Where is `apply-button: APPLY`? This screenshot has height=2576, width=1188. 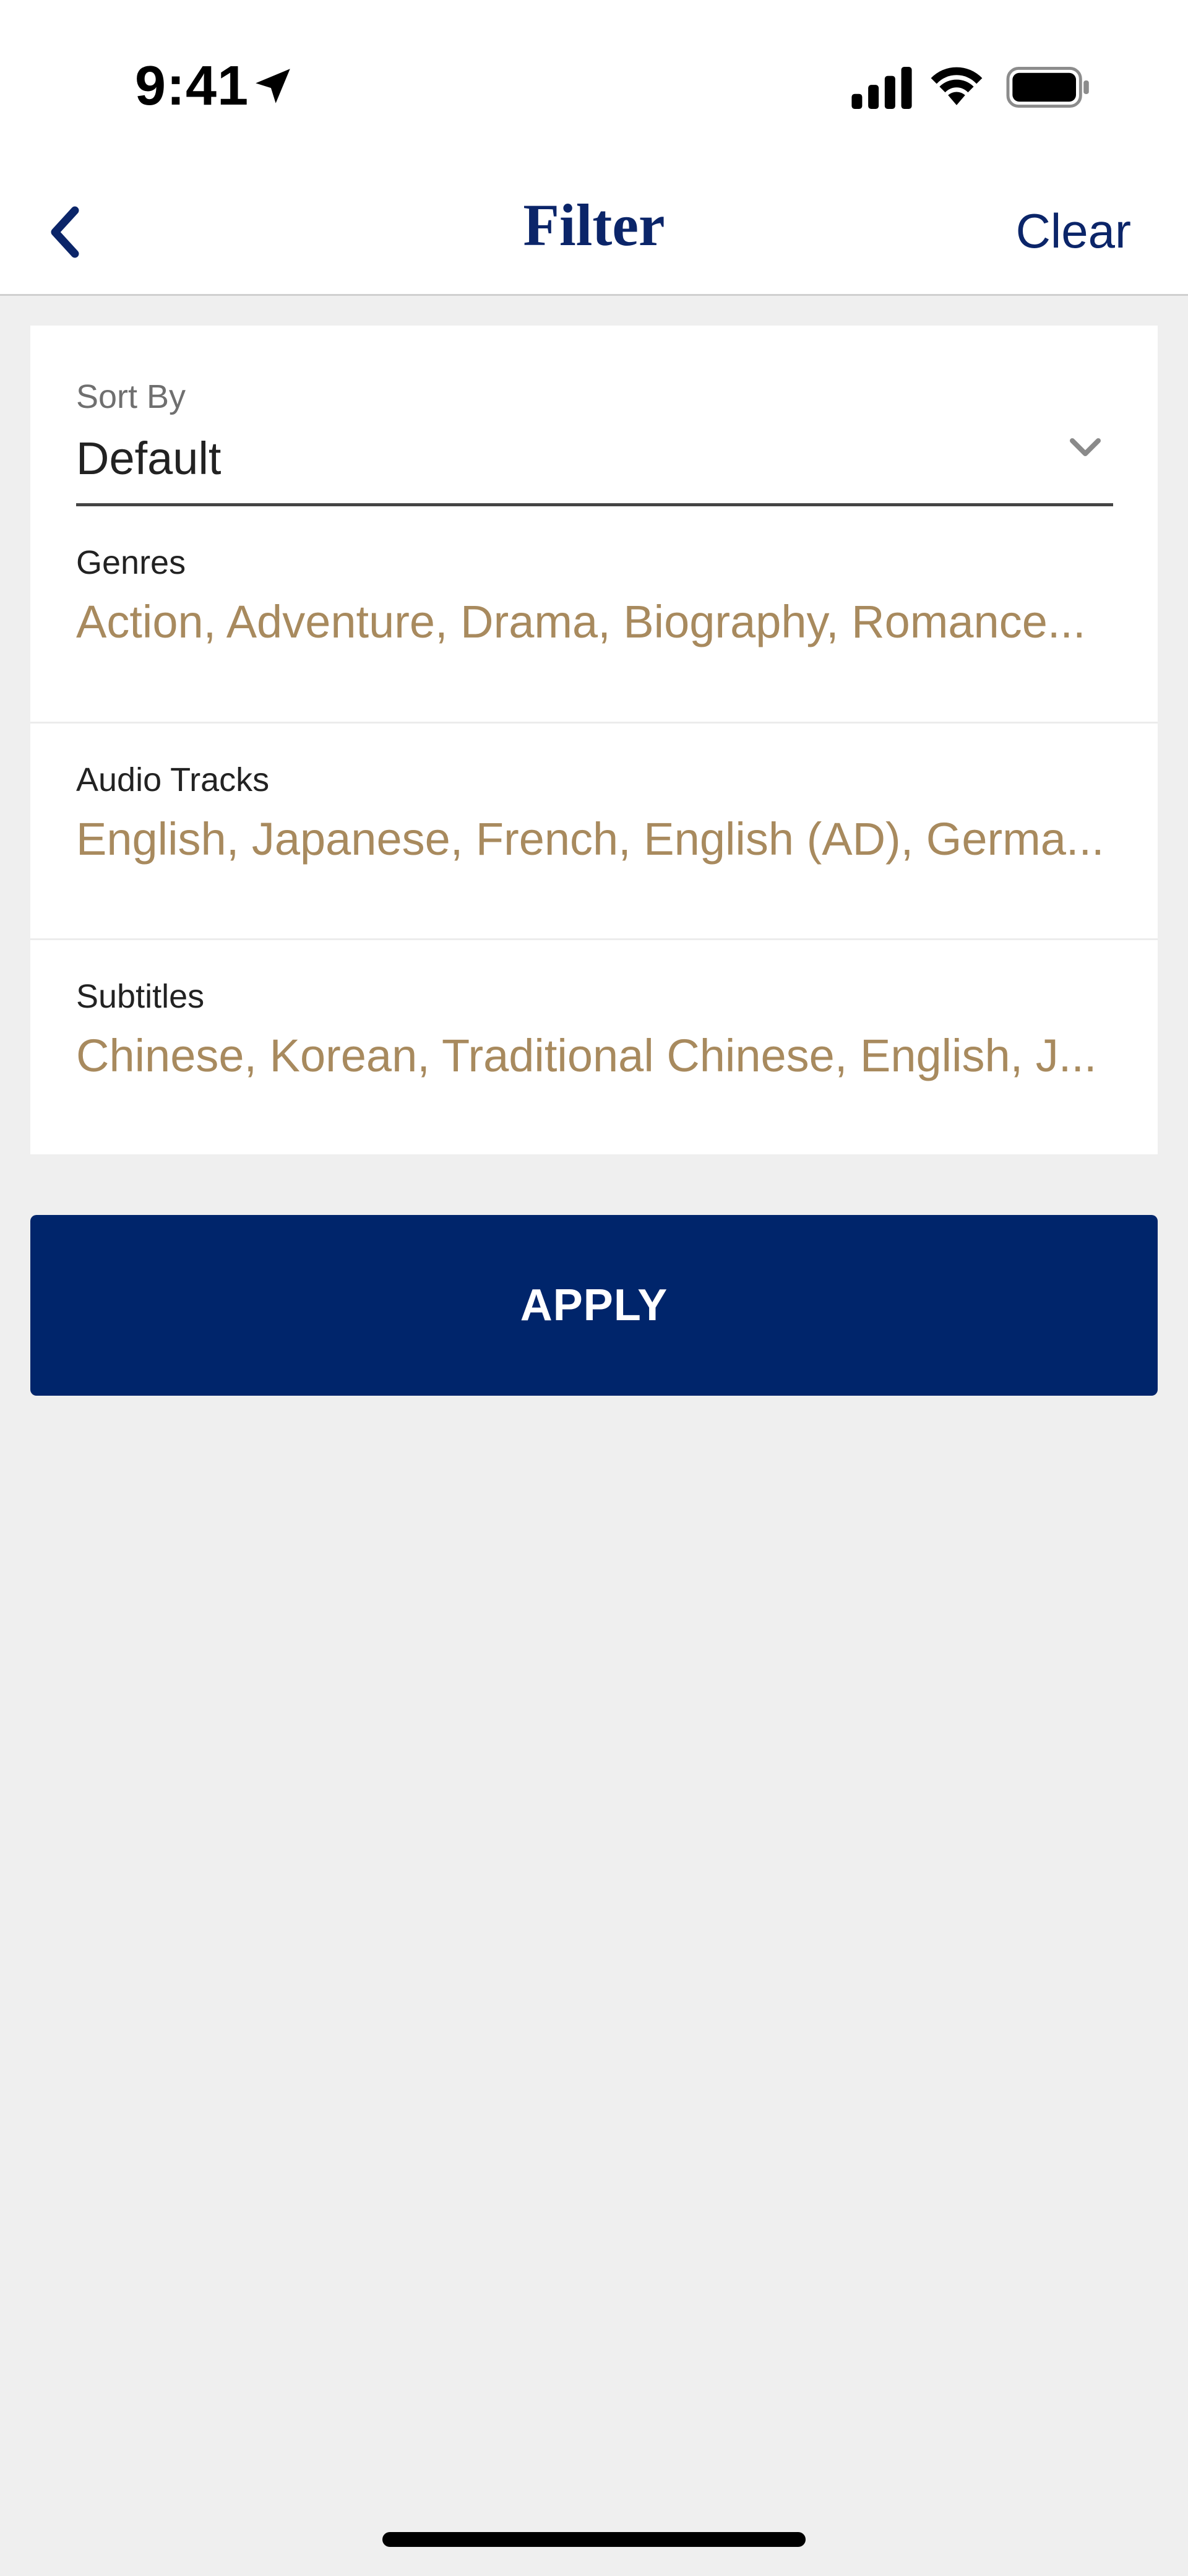
apply-button: APPLY is located at coordinates (594, 1305).